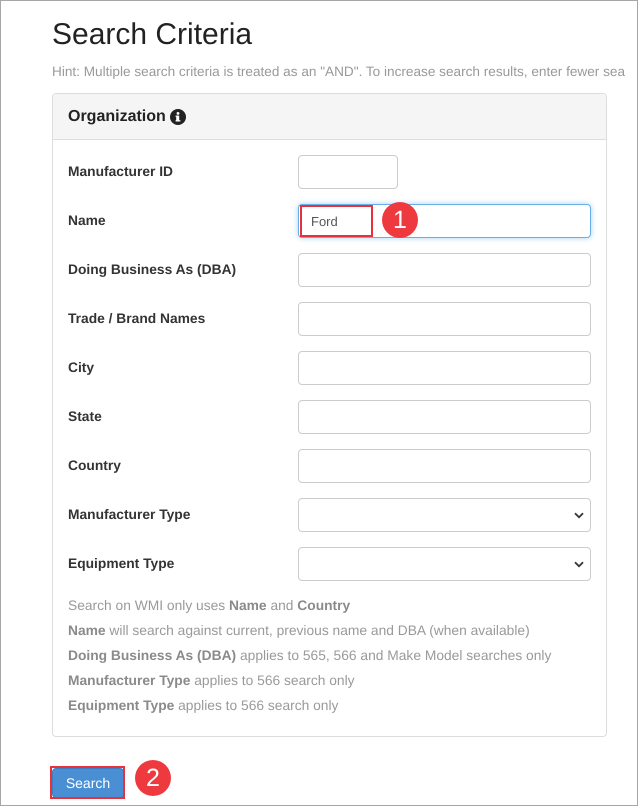 This screenshot has height=807, width=638. Describe the element at coordinates (94, 465) in the screenshot. I see `field-label: Country` at that location.